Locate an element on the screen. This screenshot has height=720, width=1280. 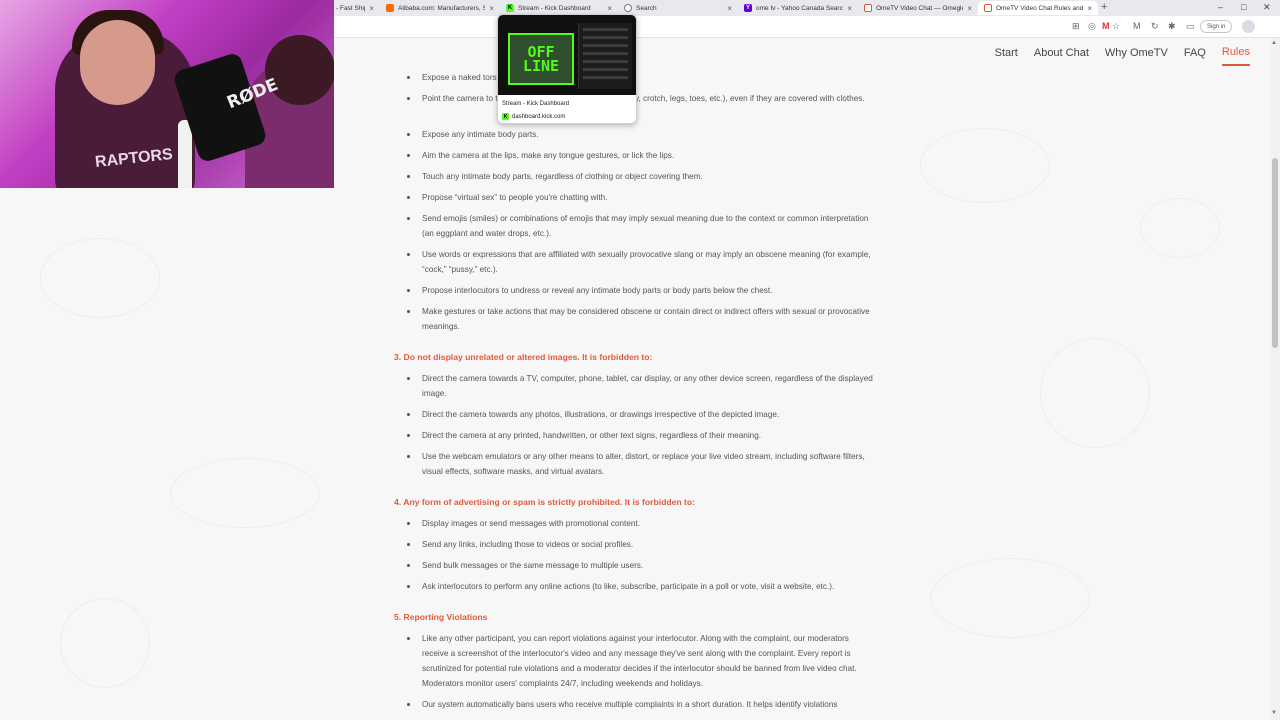
browser-tab: Search × is located at coordinates (678, 8).